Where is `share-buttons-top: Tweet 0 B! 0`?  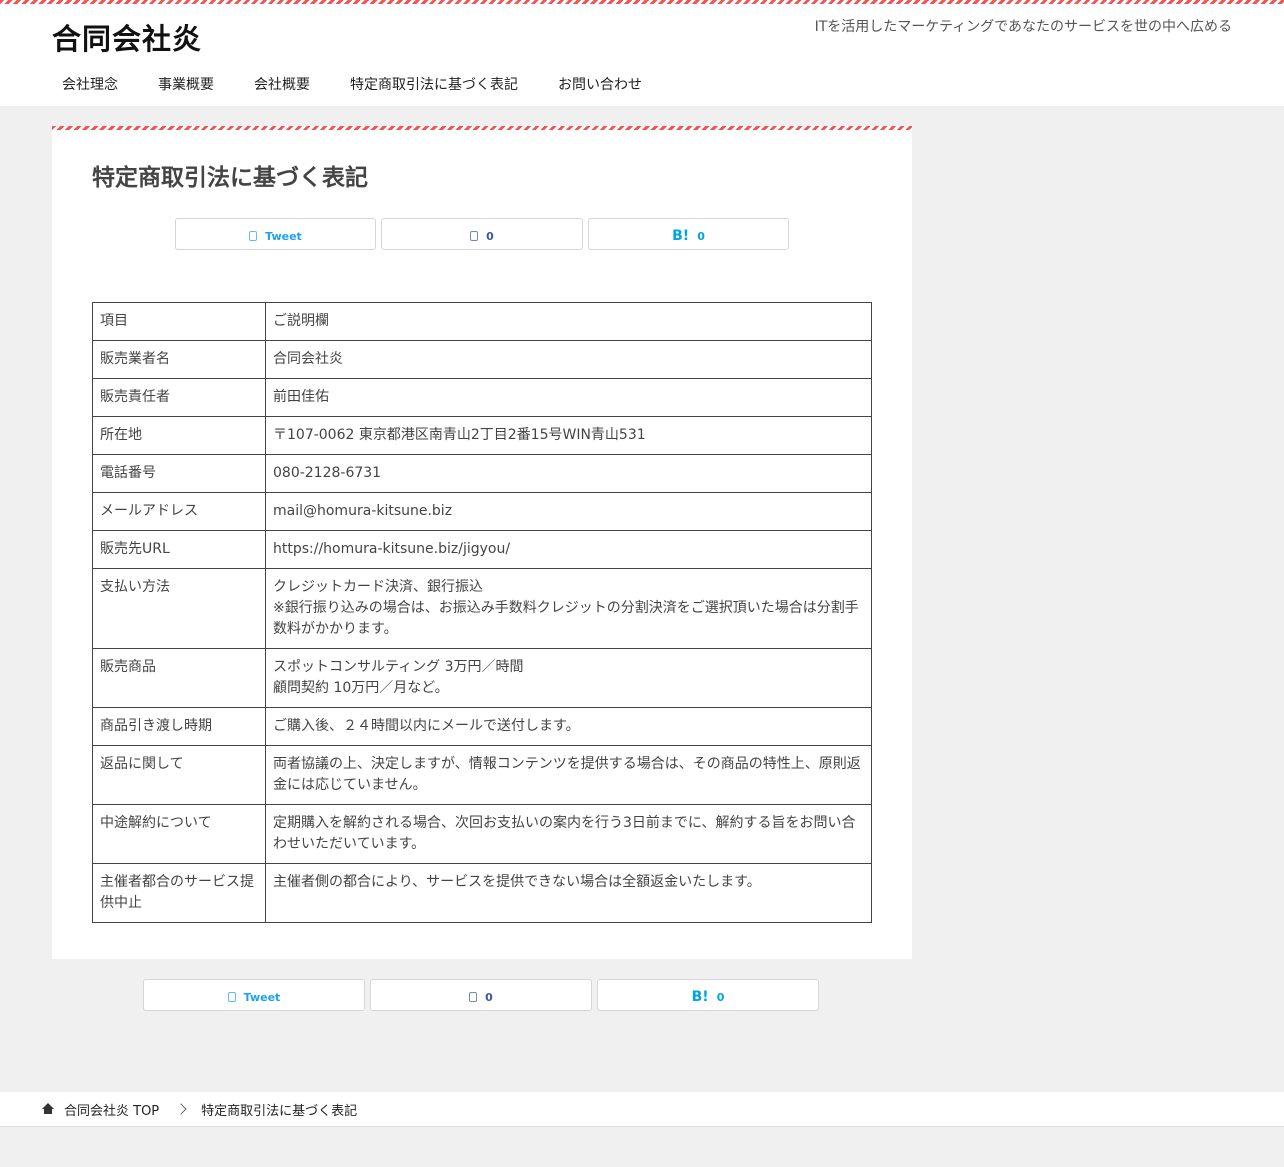 share-buttons-top: Tweet 0 B! 0 is located at coordinates (482, 234).